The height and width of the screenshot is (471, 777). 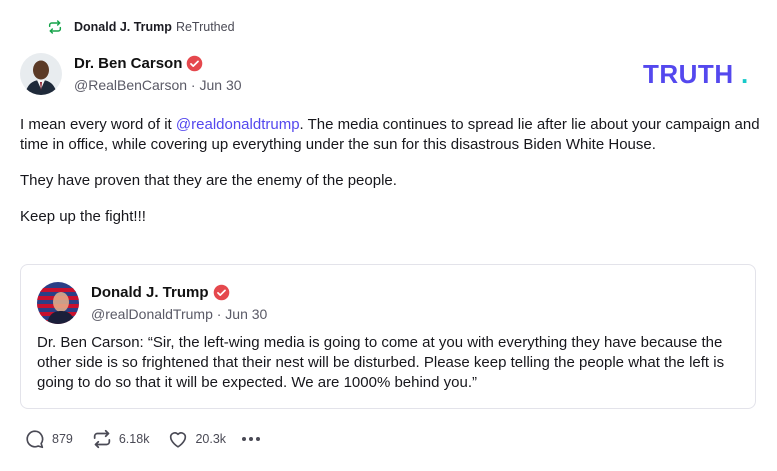 I want to click on reply-icon, so click(x=35, y=439).